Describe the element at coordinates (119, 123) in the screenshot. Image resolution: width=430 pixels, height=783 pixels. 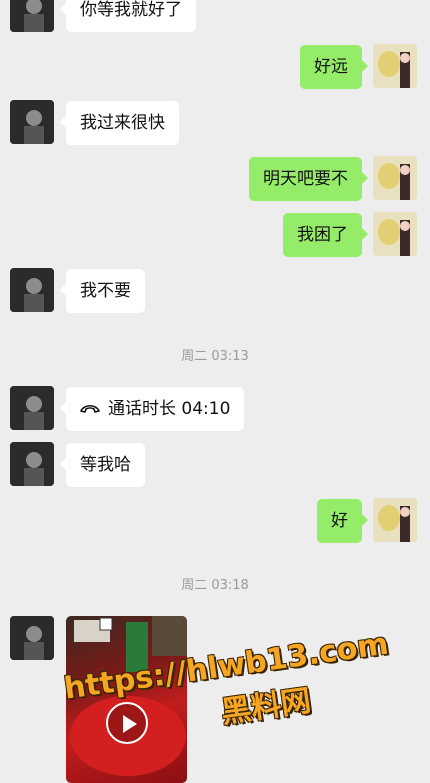
I see `message-bubble: 我过来很快` at that location.